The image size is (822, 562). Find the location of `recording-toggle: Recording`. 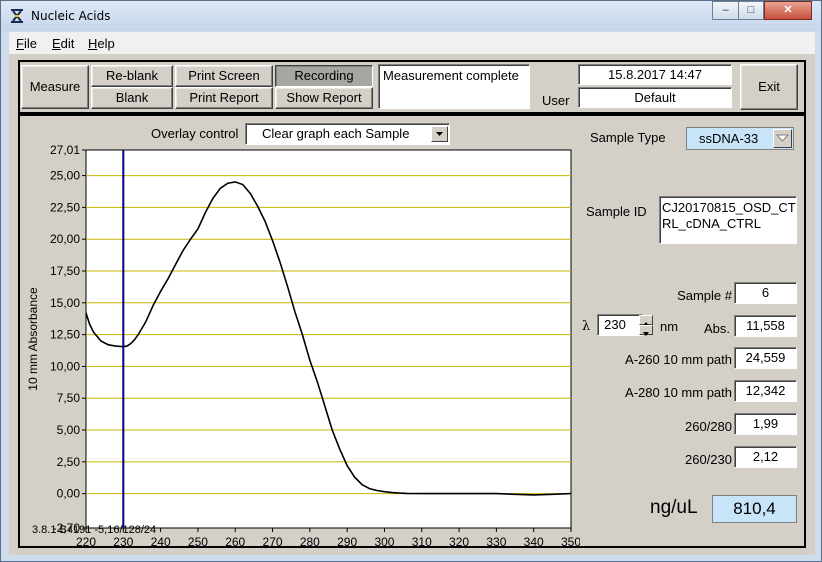

recording-toggle: Recording is located at coordinates (324, 76).